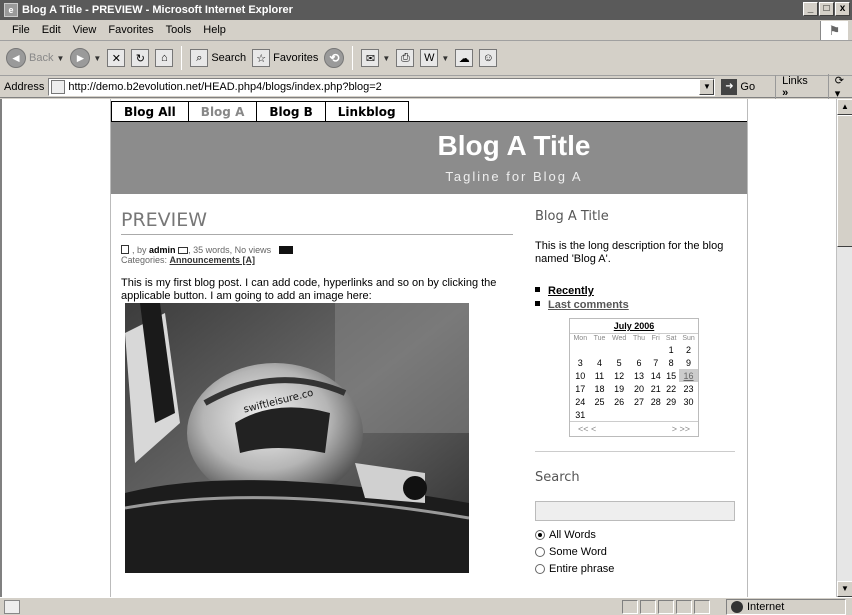 This screenshot has width=852, height=615. What do you see at coordinates (370, 58) in the screenshot?
I see `mail-icon: ✉` at bounding box center [370, 58].